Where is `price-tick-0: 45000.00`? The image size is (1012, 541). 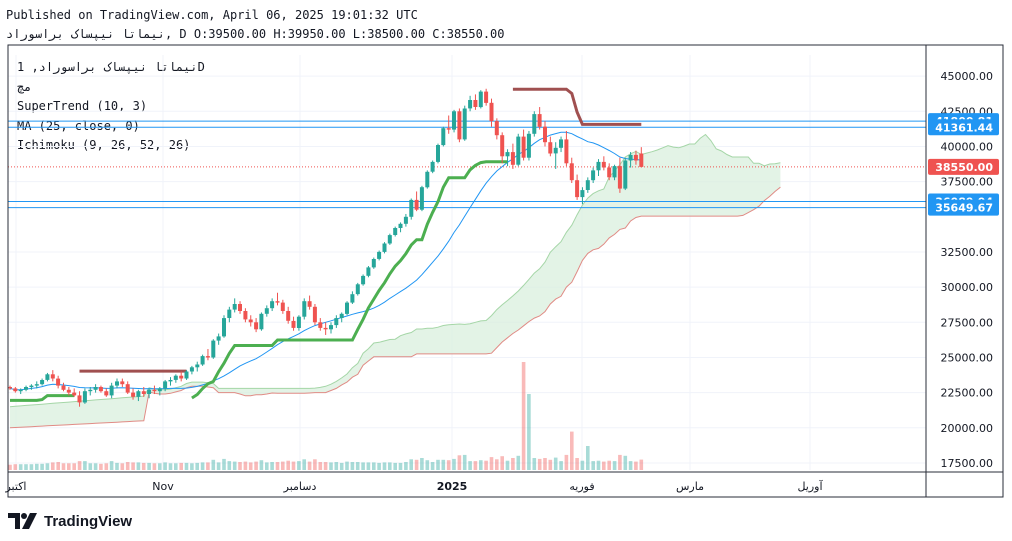 price-tick-0: 45000.00 is located at coordinates (967, 76).